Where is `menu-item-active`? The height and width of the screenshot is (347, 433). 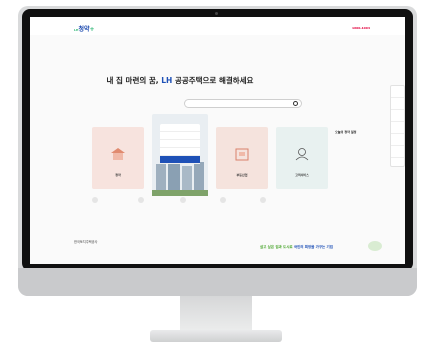 menu-item-active is located at coordinates (180, 160).